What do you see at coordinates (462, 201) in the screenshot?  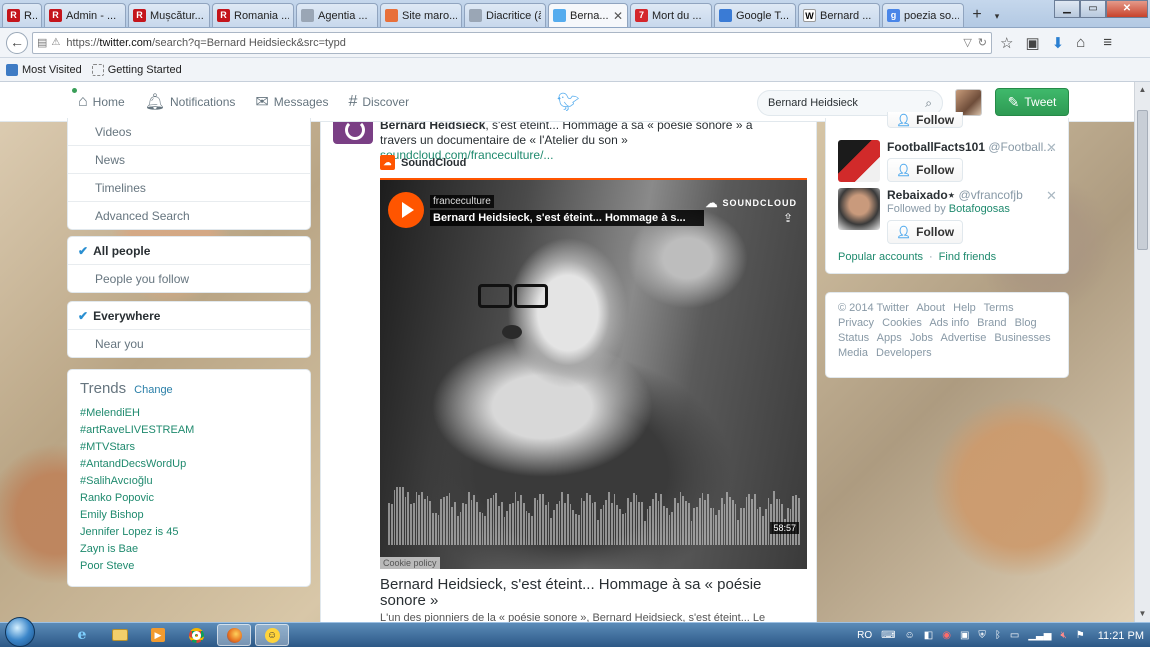 I see `track-user: franceculture` at bounding box center [462, 201].